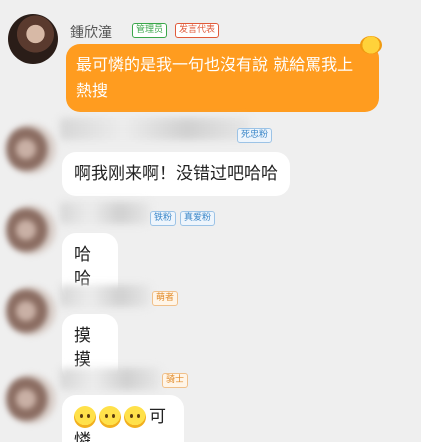 The width and height of the screenshot is (421, 442). I want to click on fan-badge: 死忠粉, so click(255, 135).